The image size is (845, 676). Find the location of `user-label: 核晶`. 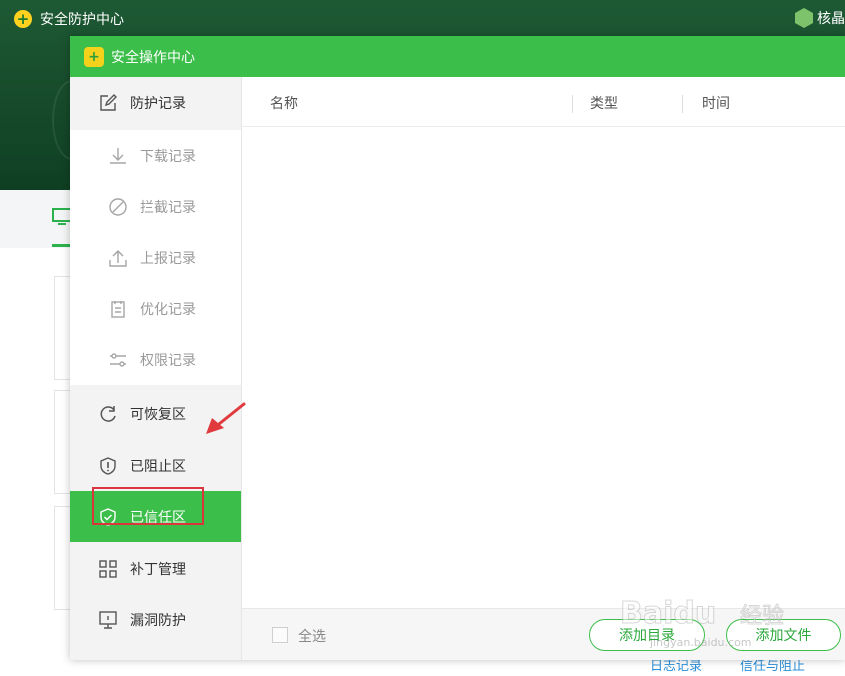

user-label: 核晶 is located at coordinates (831, 19).